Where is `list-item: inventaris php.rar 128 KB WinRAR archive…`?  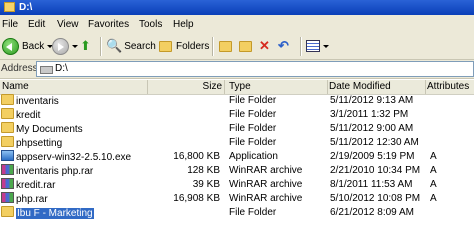
list-item: inventaris php.rar 128 KB WinRAR archive… is located at coordinates (237, 171).